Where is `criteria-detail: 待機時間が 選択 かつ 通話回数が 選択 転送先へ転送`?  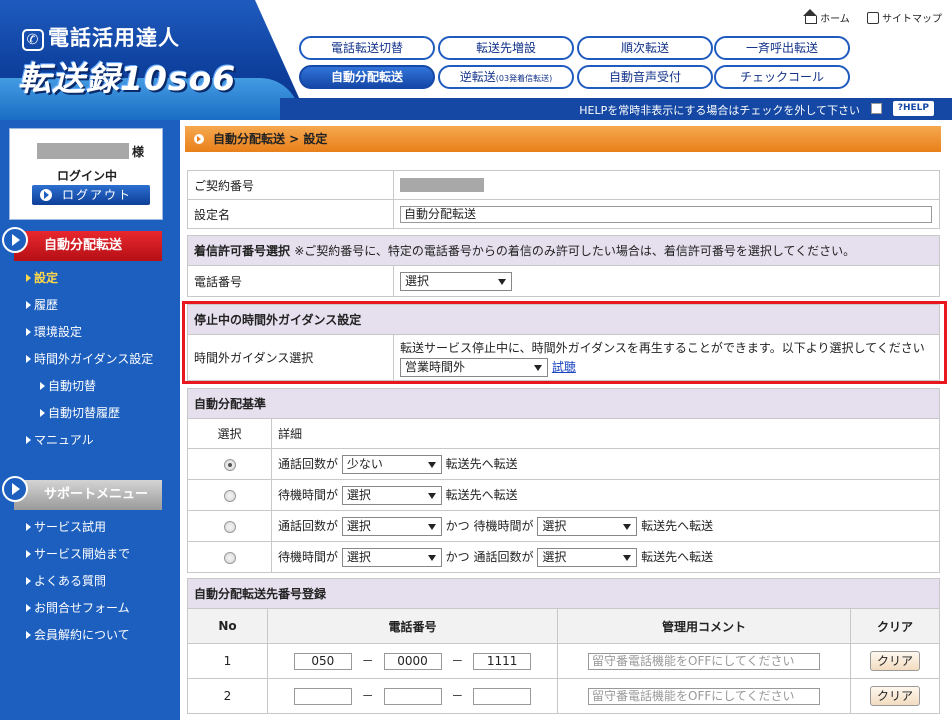
criteria-detail: 待機時間が 選択 かつ 通話回数が 選択 転送先へ転送 is located at coordinates (605, 557).